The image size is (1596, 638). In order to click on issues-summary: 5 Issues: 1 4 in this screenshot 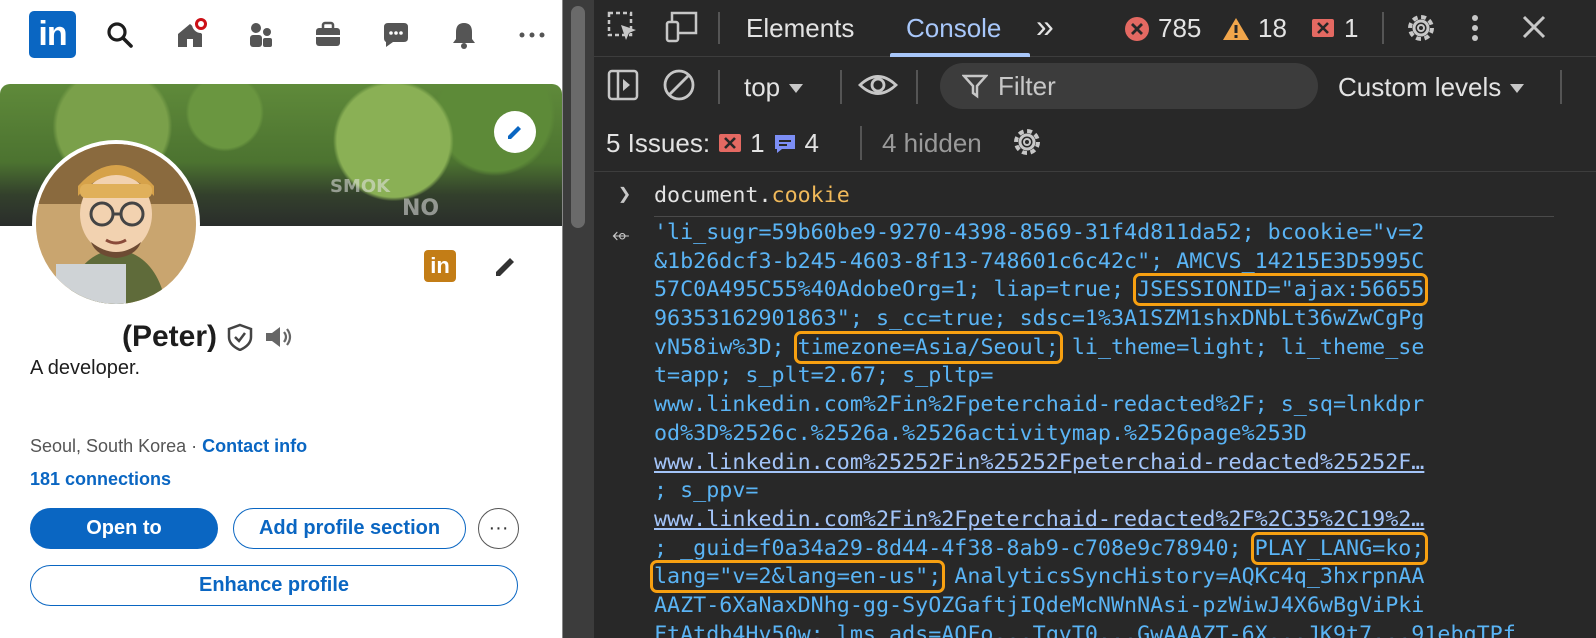, I will do `click(712, 143)`.